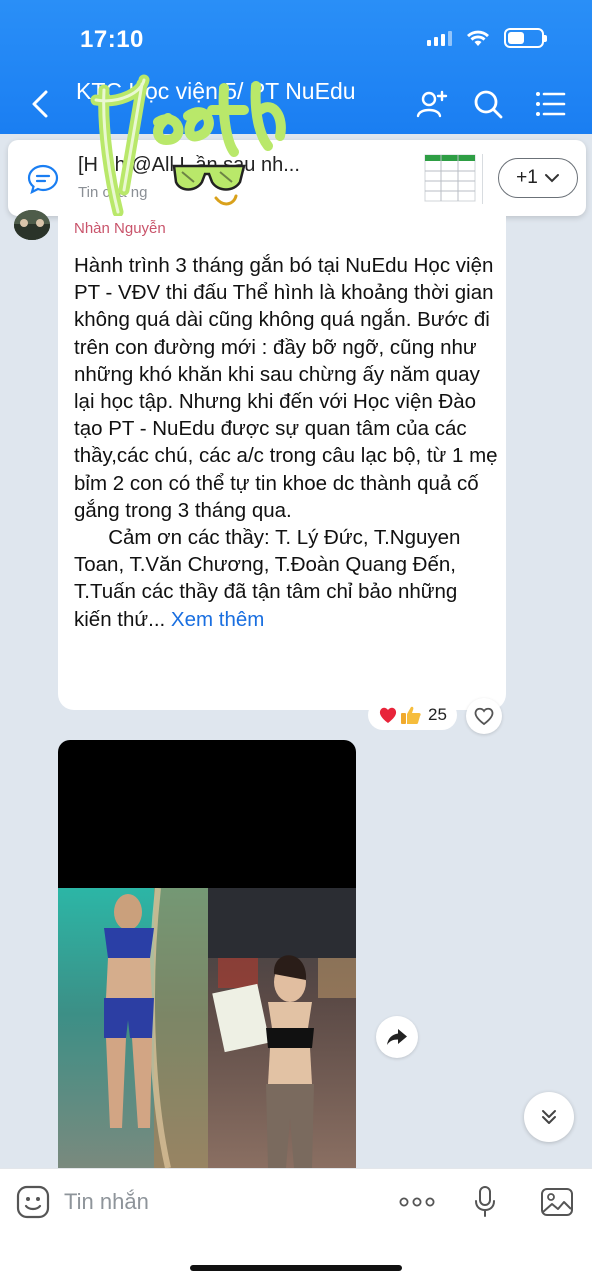 This screenshot has width=592, height=1280. I want to click on voice-button, so click(485, 1202).